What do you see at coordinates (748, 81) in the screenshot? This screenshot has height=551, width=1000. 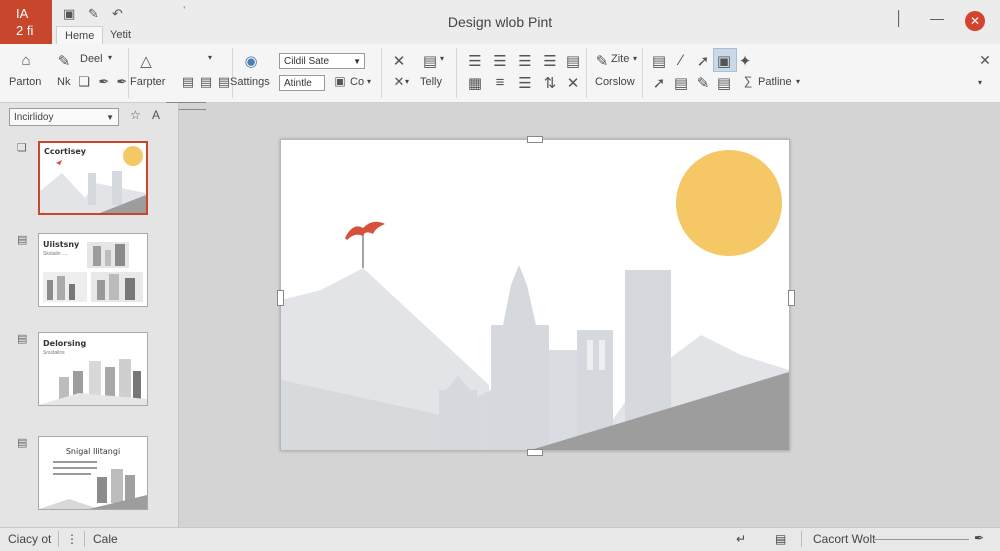 I see `pattern-icon: ∑` at bounding box center [748, 81].